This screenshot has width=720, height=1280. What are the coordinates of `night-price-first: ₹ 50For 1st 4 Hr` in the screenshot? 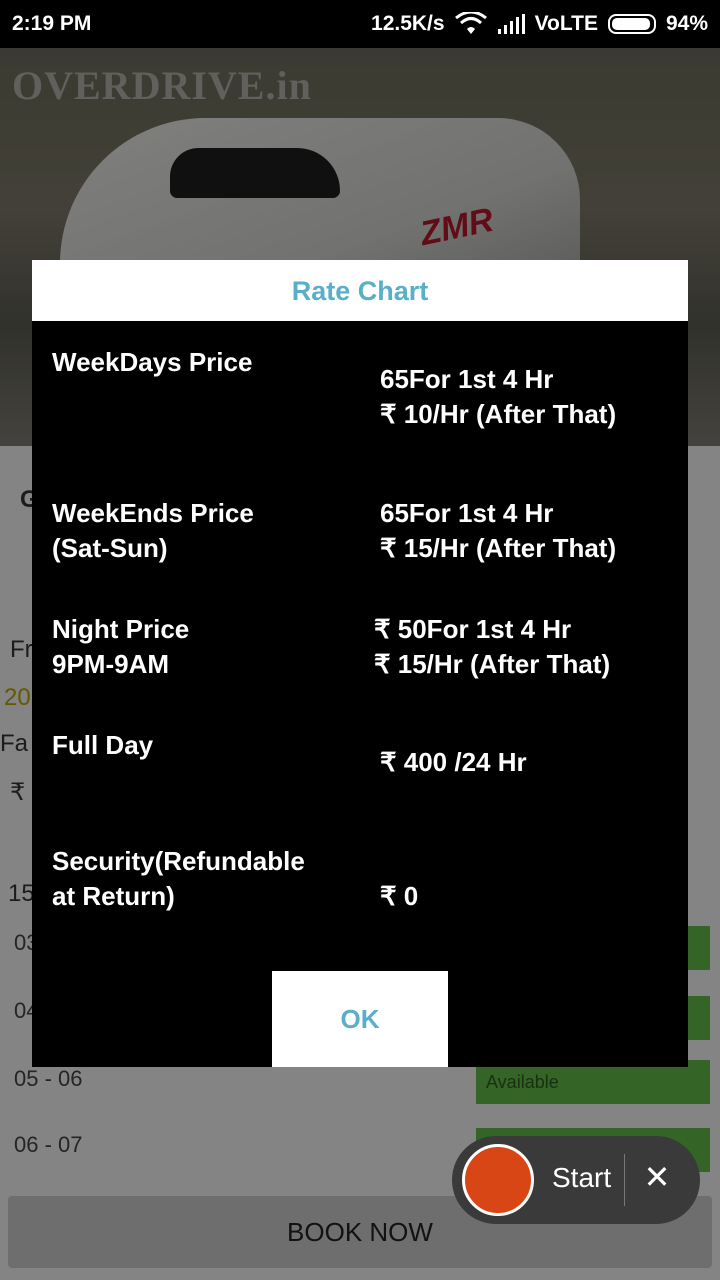 It's located at (473, 629).